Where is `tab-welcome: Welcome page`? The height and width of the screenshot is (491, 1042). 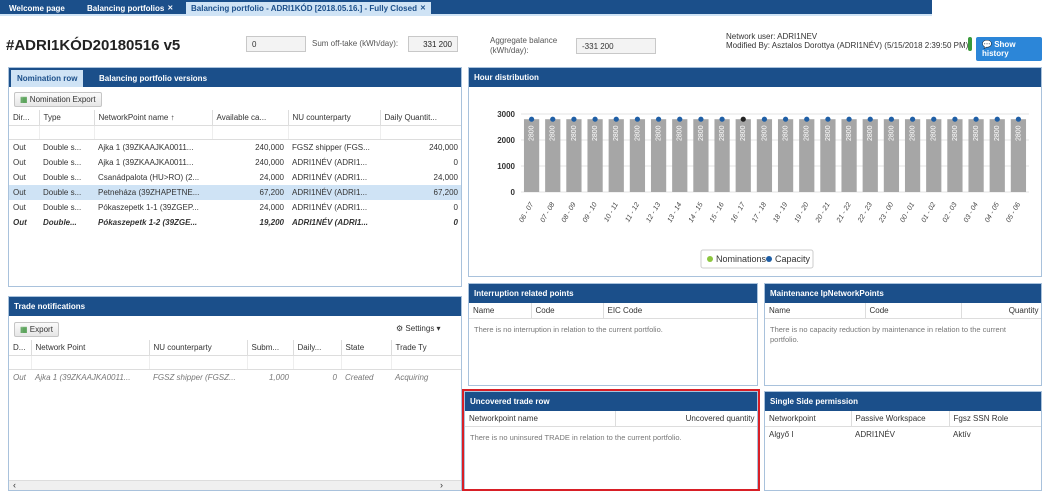 tab-welcome: Welcome page is located at coordinates (37, 9).